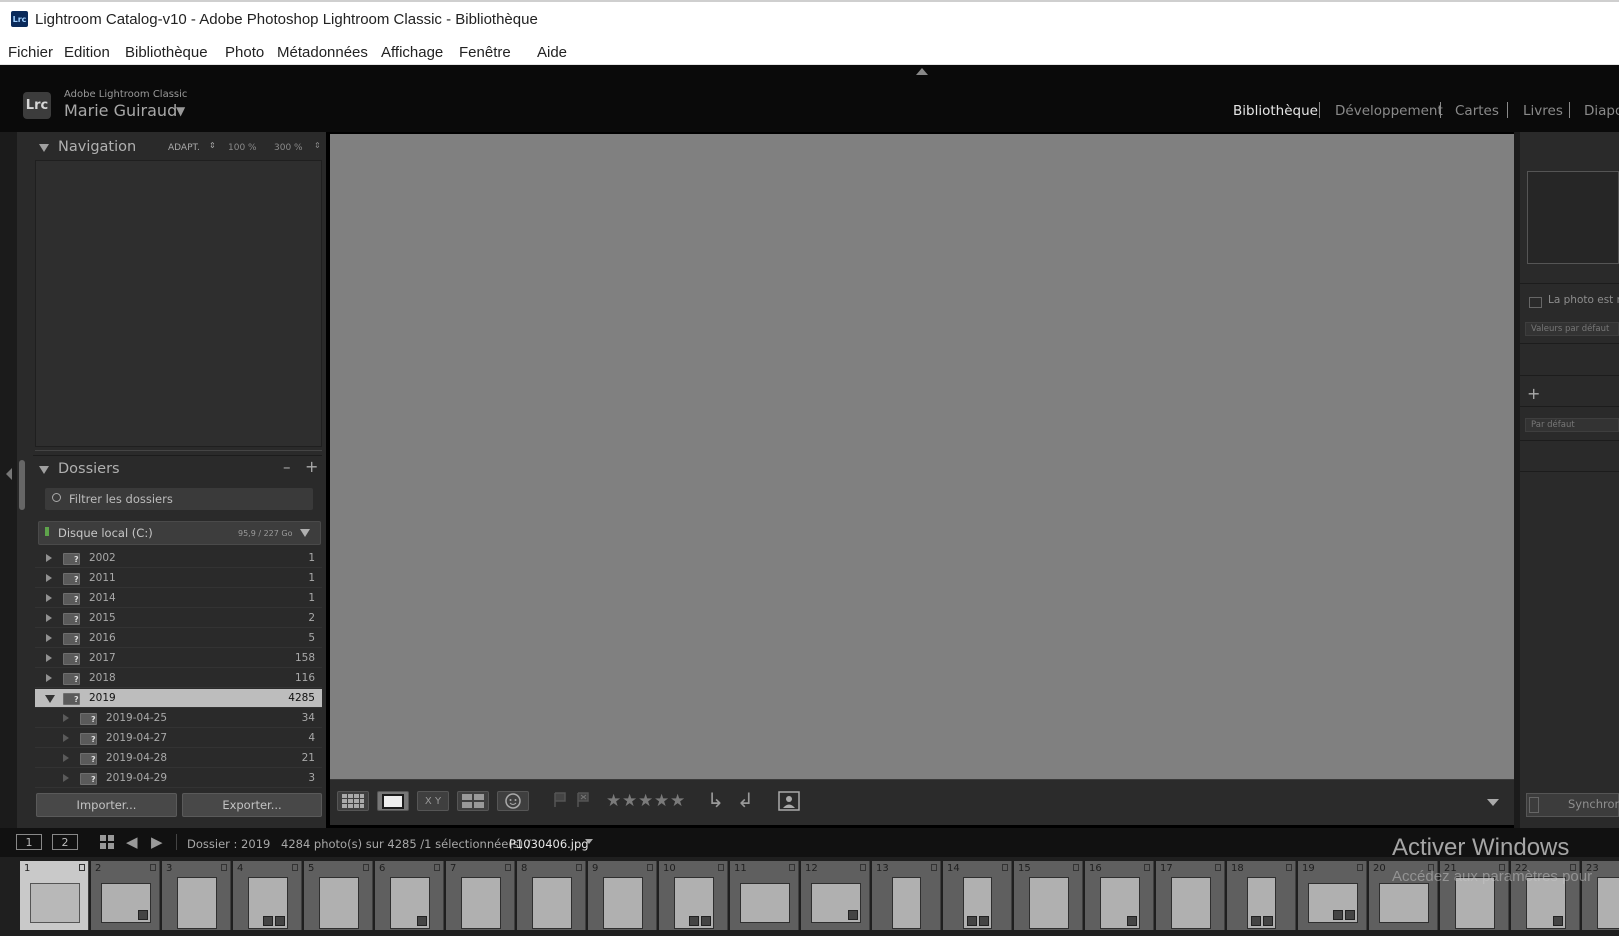 The height and width of the screenshot is (936, 1619). What do you see at coordinates (180, 111) in the screenshot?
I see `chevron-down-icon: ▼` at bounding box center [180, 111].